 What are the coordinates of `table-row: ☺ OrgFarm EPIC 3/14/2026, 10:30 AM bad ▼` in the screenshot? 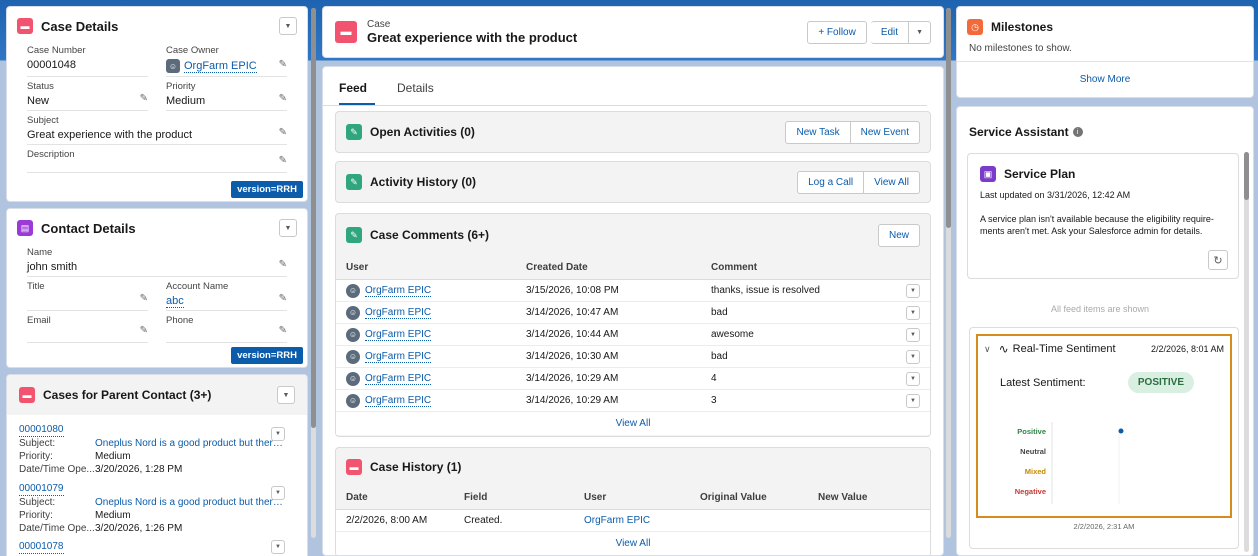 It's located at (633, 356).